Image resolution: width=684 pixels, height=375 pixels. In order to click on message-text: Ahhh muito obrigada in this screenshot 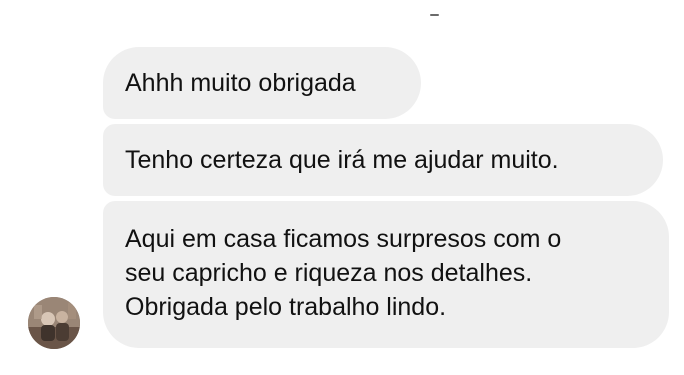, I will do `click(240, 83)`.